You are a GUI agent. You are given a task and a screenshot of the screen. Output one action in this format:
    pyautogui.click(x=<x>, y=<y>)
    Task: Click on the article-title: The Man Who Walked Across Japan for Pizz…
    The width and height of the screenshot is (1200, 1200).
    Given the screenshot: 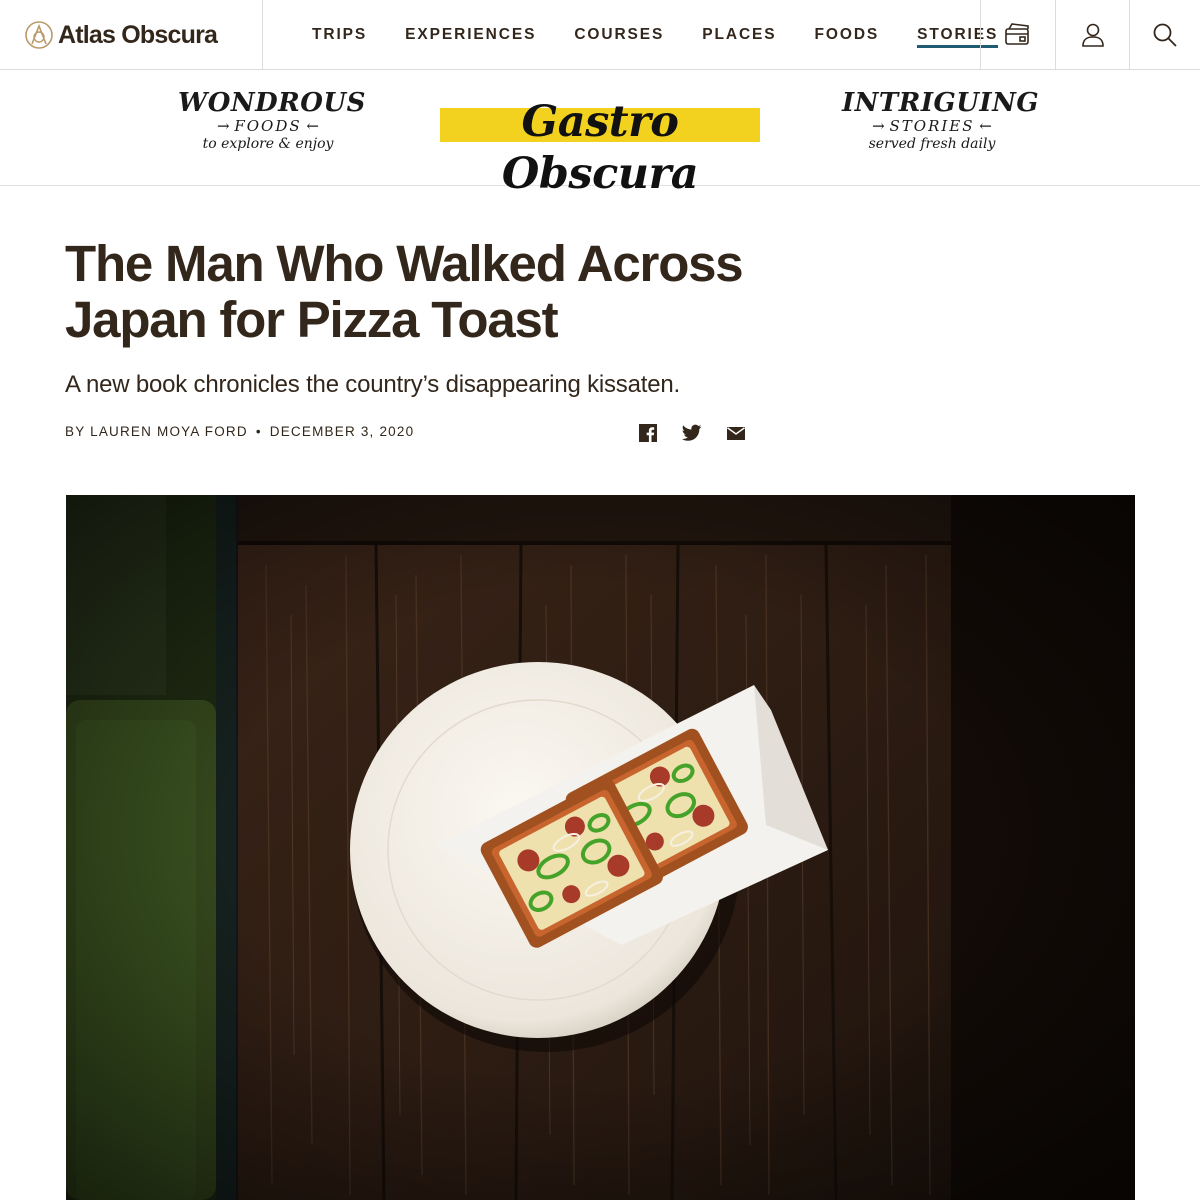 What is the action you would take?
    pyautogui.click(x=404, y=291)
    